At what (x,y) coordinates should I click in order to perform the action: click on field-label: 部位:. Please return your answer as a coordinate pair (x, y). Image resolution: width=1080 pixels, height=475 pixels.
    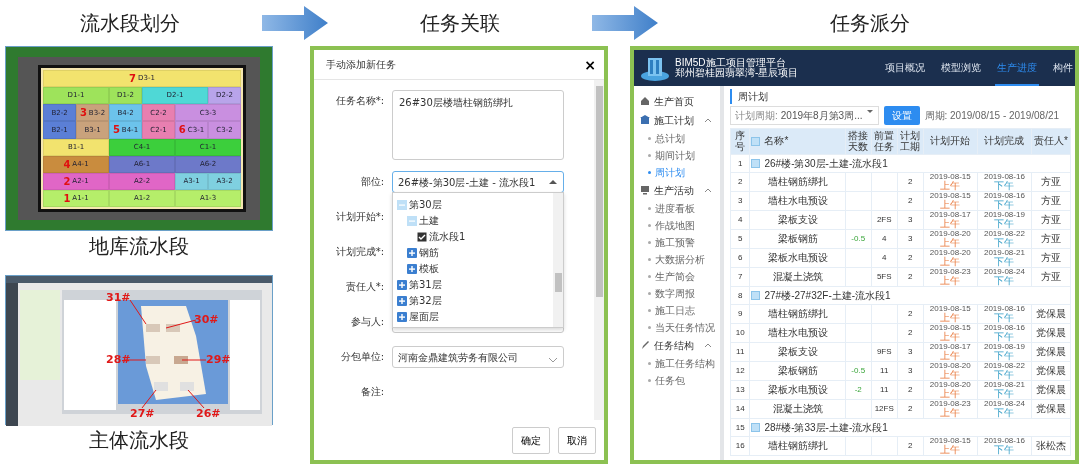
    Looking at the image, I should click on (372, 182).